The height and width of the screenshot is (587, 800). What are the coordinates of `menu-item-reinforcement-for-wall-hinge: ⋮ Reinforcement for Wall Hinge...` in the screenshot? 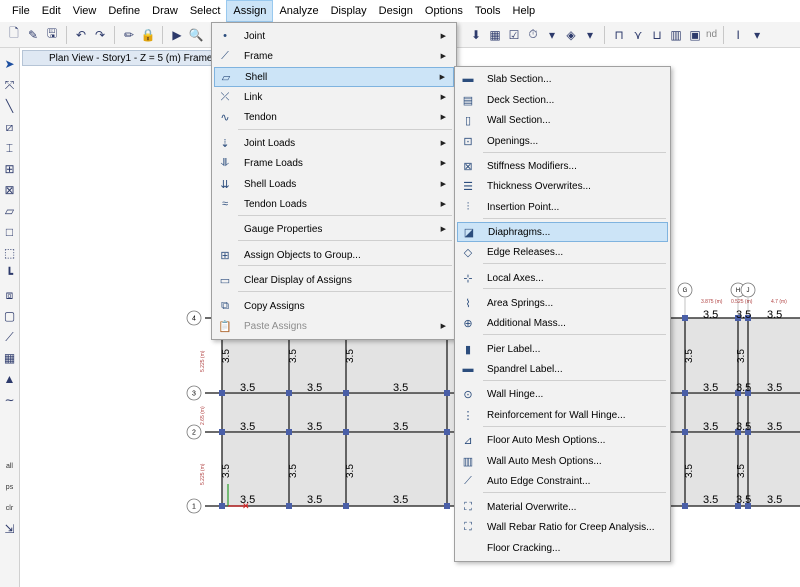 It's located at (562, 415).